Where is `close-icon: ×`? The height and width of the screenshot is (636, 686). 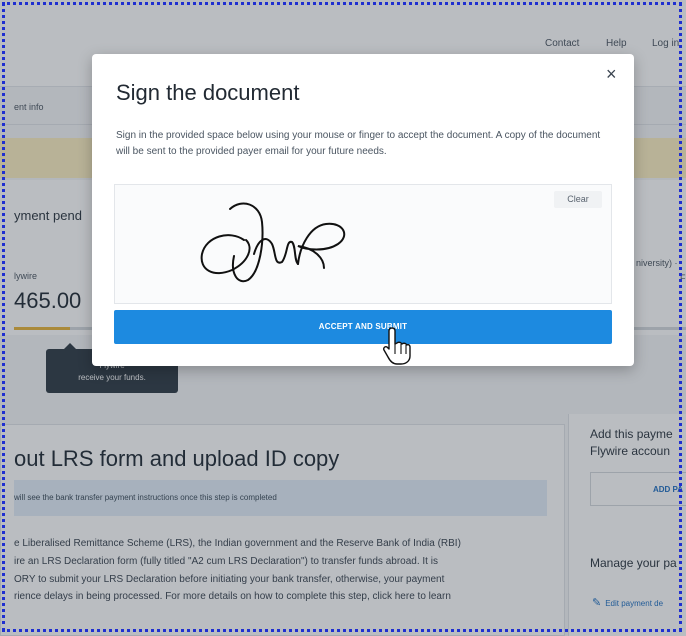 close-icon: × is located at coordinates (611, 74).